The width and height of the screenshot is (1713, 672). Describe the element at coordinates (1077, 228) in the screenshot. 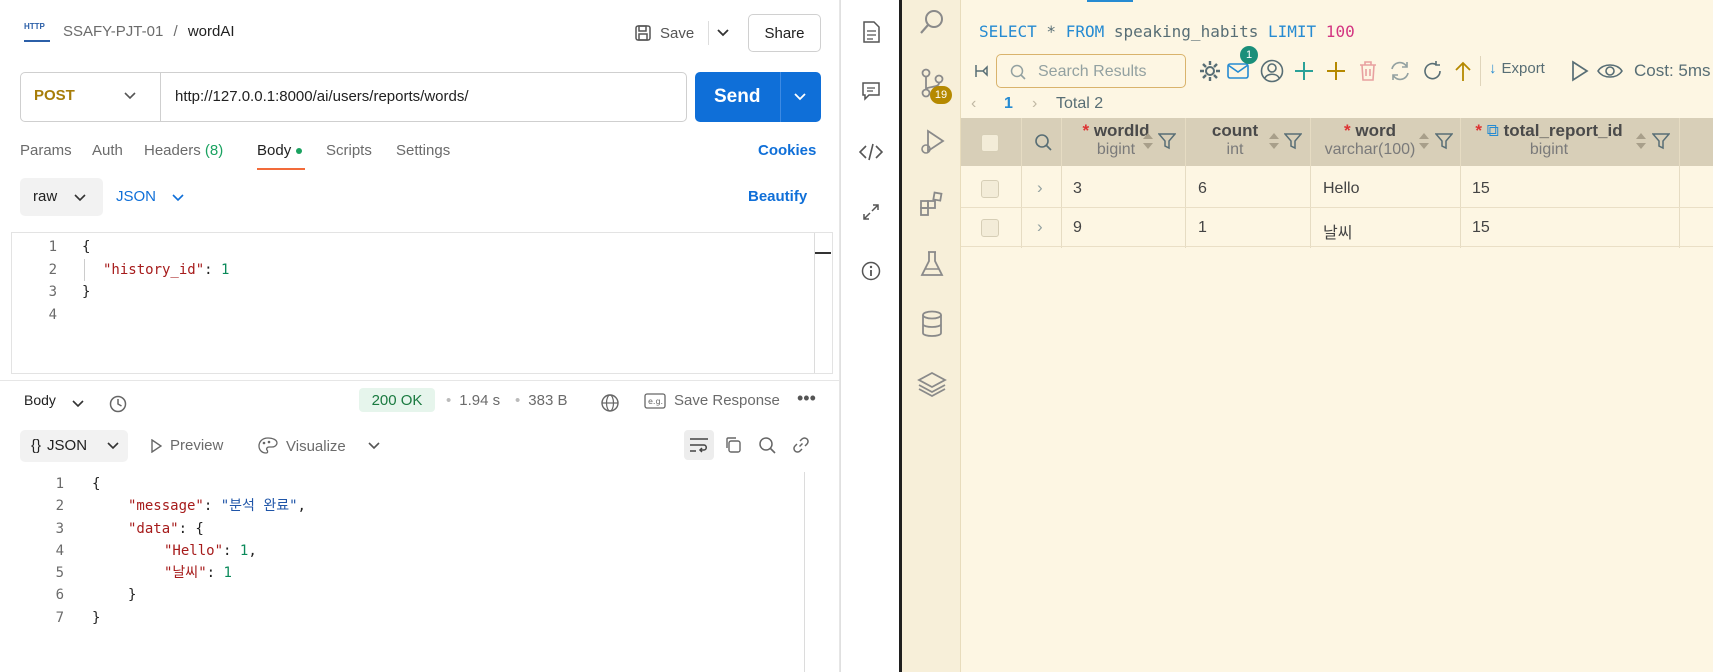

I see `cell-wordid: 9` at that location.